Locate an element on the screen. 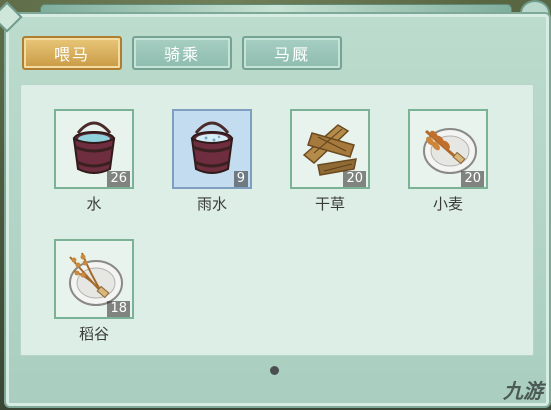 The width and height of the screenshot is (551, 410). item-count: 26 is located at coordinates (118, 179).